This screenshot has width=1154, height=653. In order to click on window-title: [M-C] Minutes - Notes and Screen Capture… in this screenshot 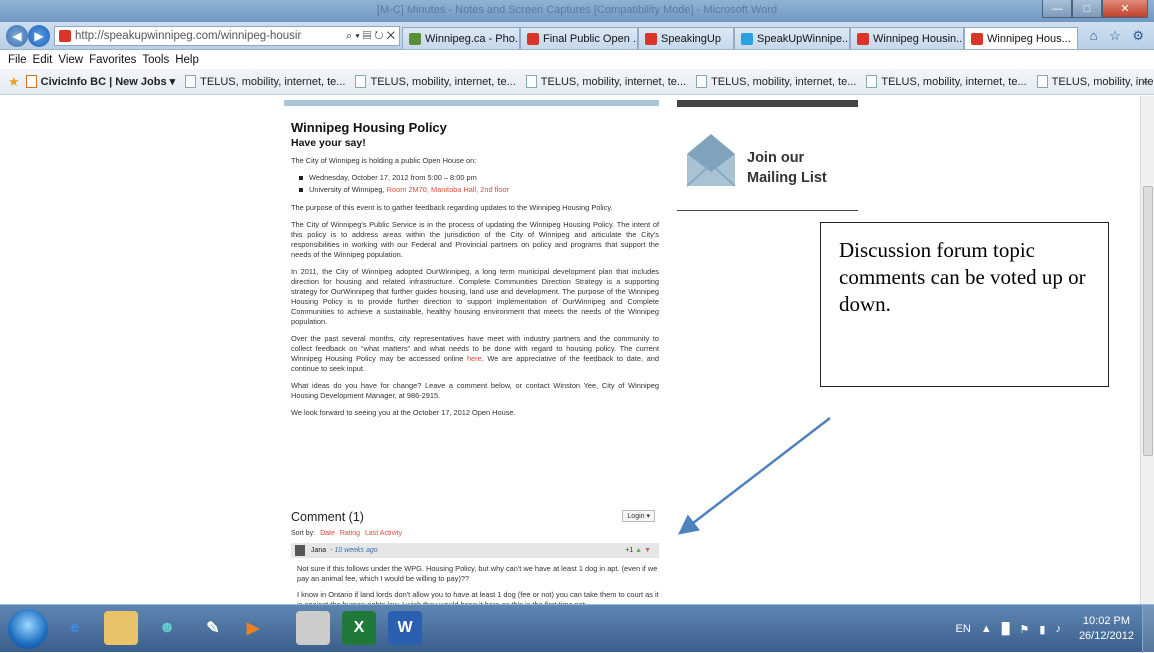, I will do `click(577, 10)`.